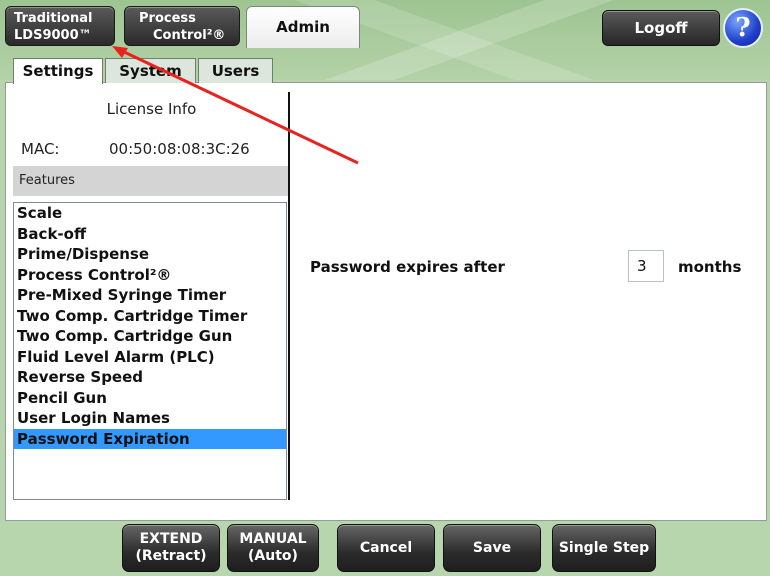  What do you see at coordinates (150, 316) in the screenshot?
I see `list-item: Two Comp. Cartridge Timer` at bounding box center [150, 316].